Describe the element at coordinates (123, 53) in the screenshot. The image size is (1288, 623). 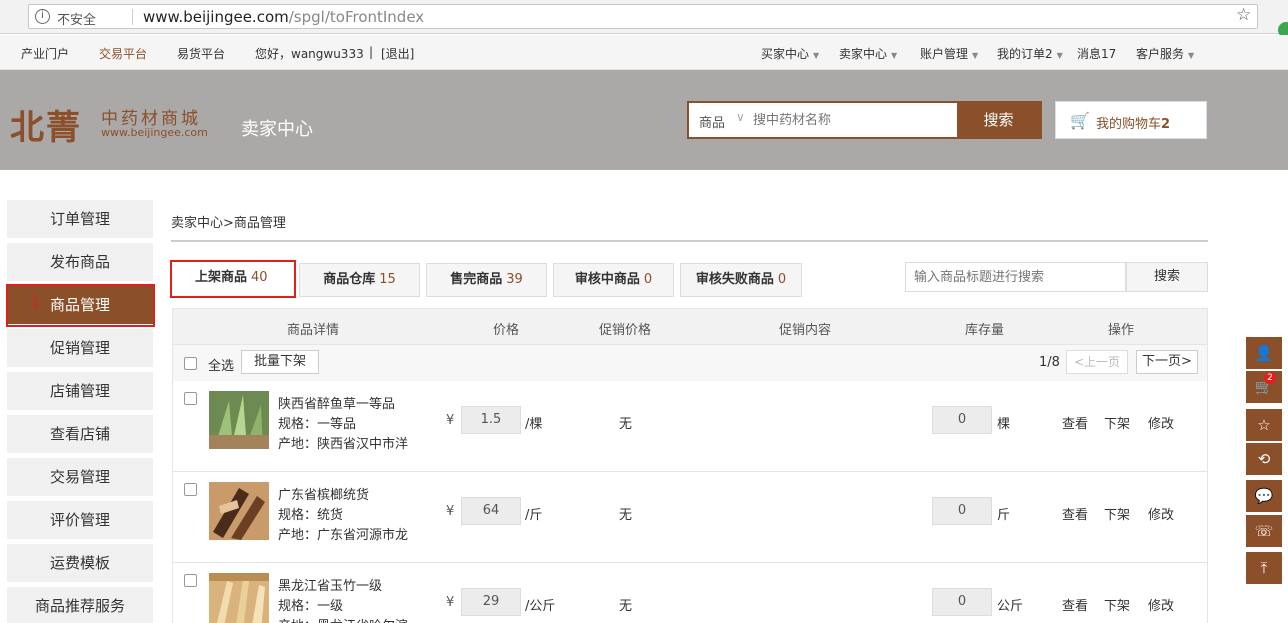
I see `nav-trade: 交易平台` at that location.